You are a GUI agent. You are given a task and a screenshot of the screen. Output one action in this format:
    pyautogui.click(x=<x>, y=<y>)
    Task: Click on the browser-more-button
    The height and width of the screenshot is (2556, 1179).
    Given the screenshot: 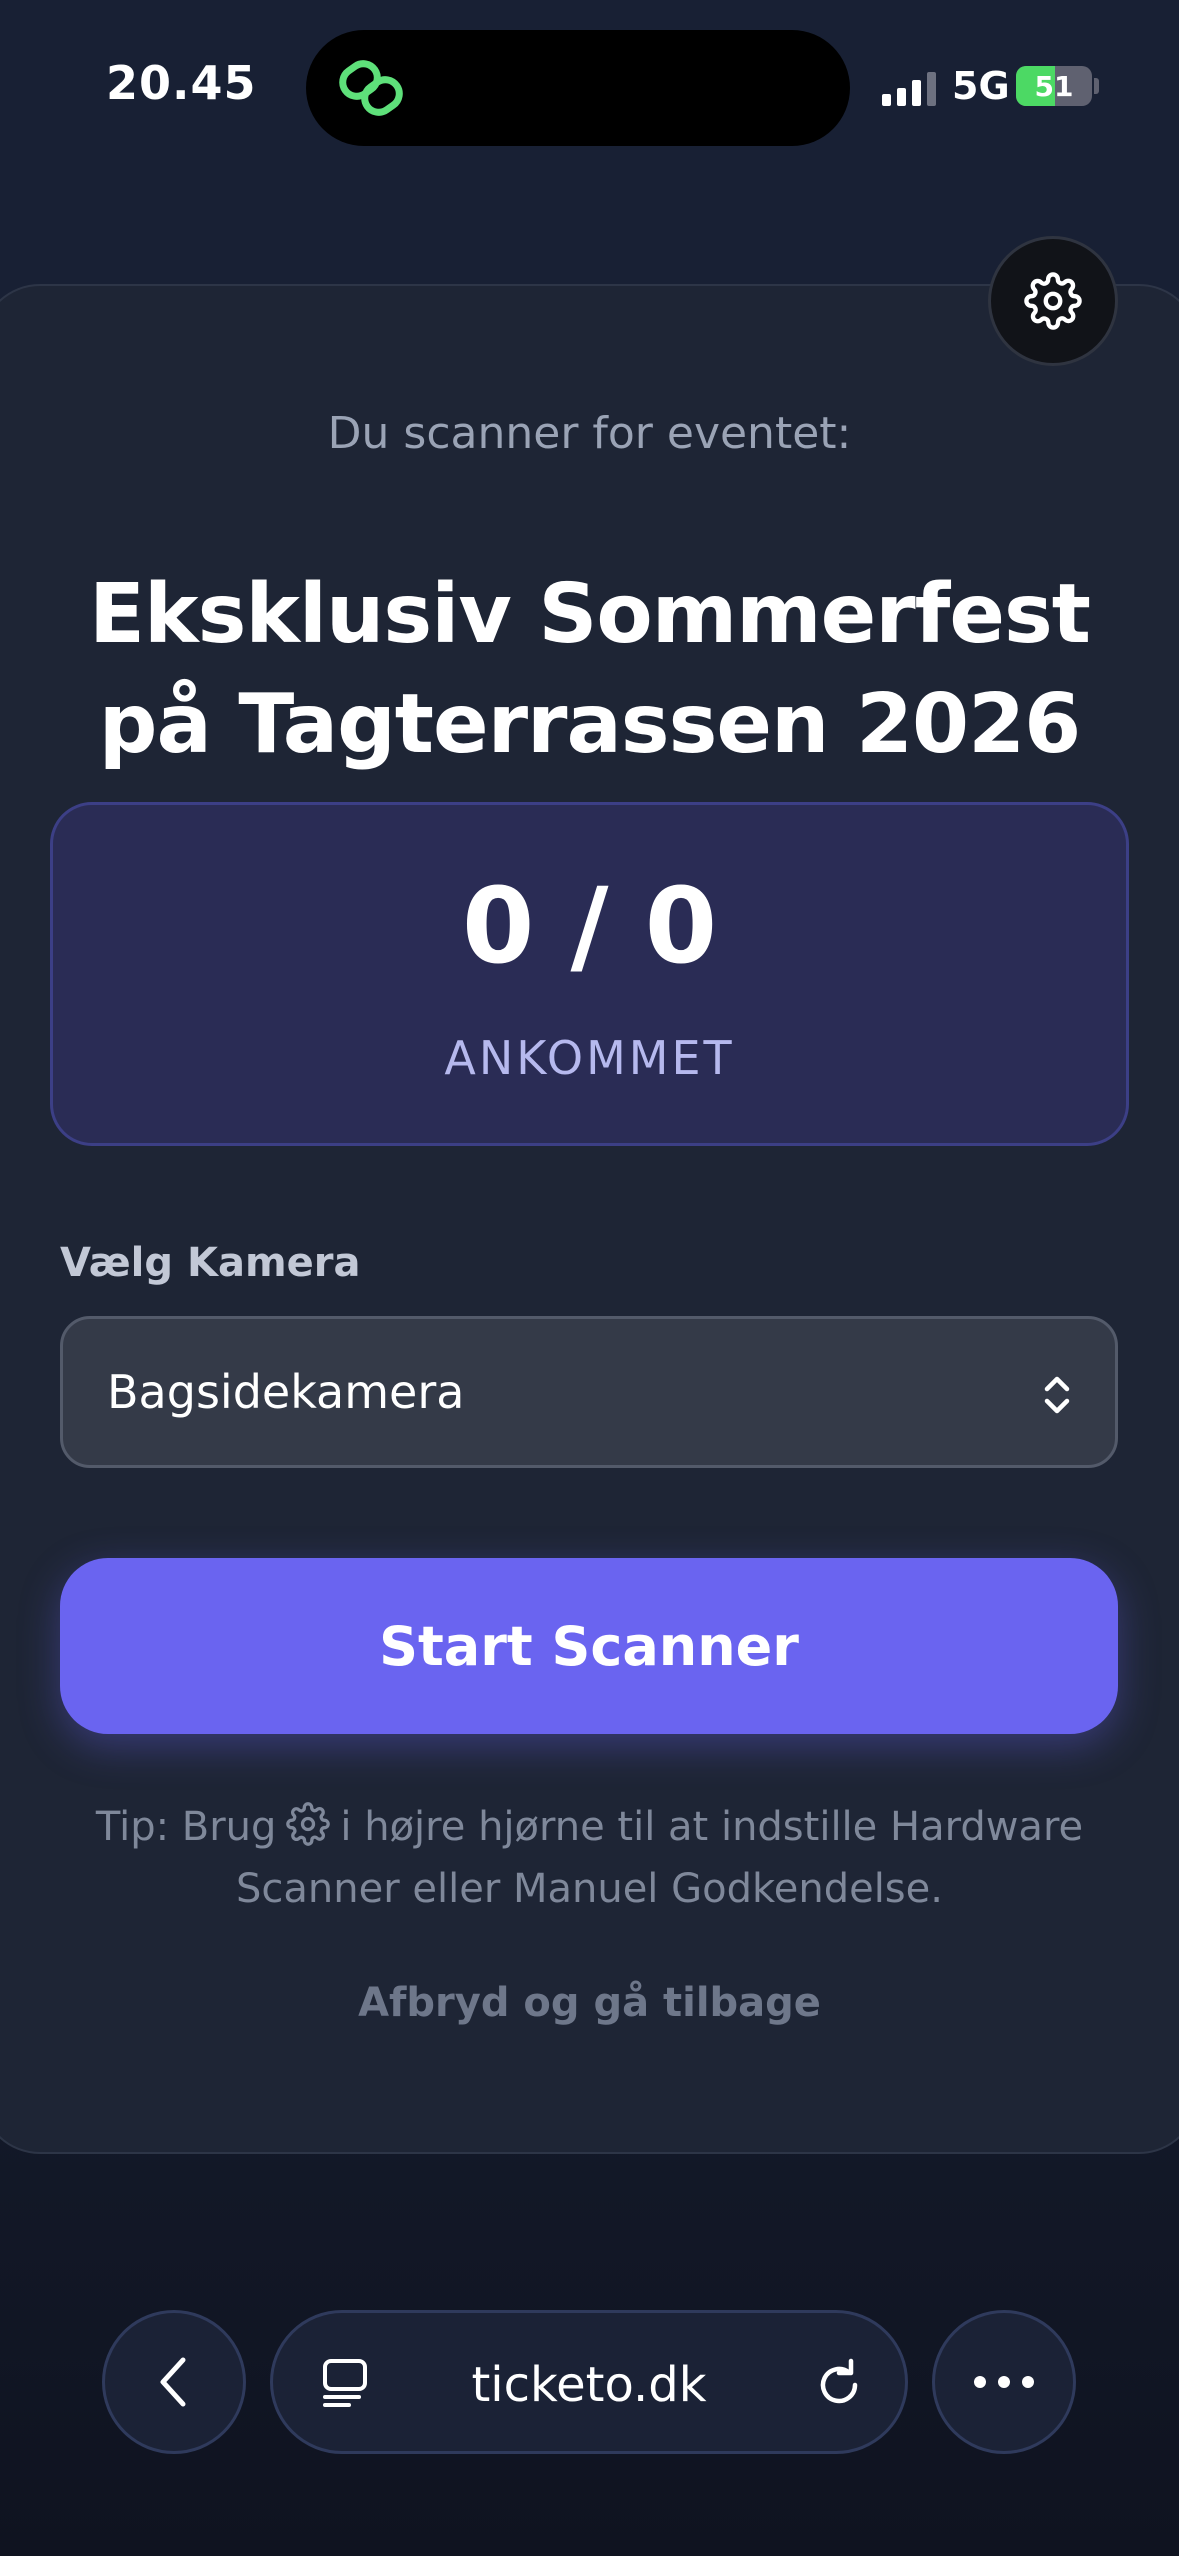 What is the action you would take?
    pyautogui.click(x=1004, y=2382)
    